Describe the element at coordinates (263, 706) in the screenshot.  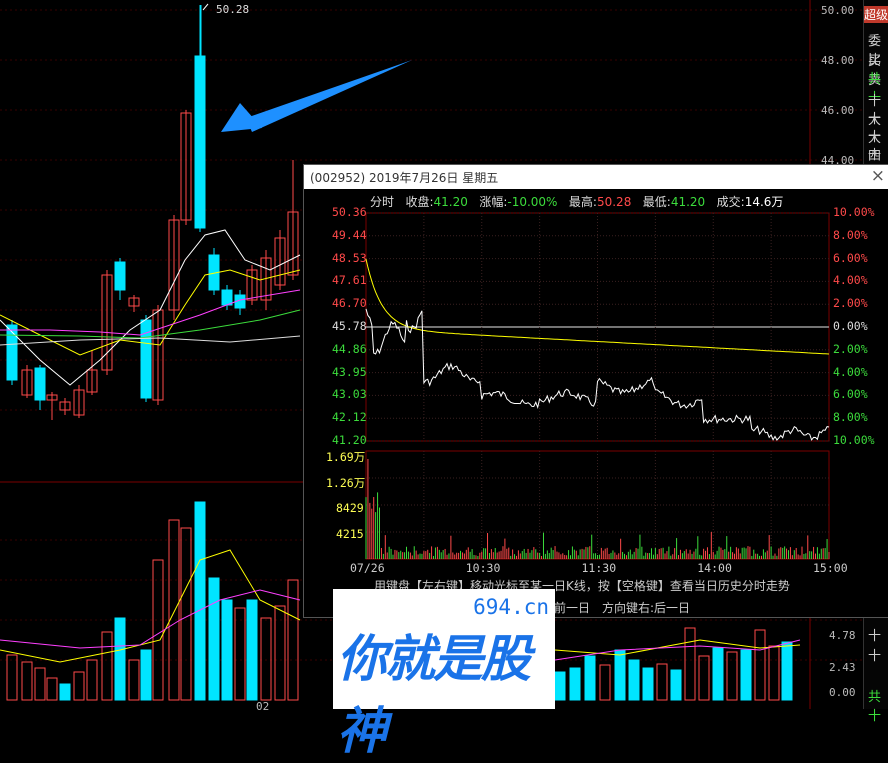
I see `date-axis-label: 02` at that location.